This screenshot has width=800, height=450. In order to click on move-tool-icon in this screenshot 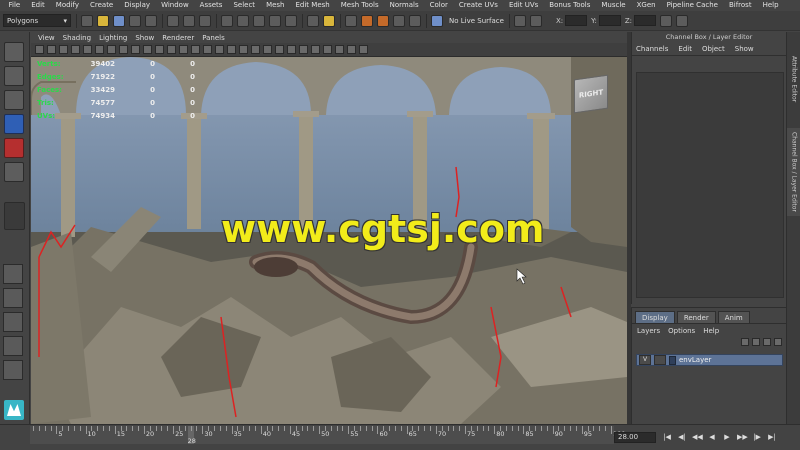, I will do `click(14, 124)`.